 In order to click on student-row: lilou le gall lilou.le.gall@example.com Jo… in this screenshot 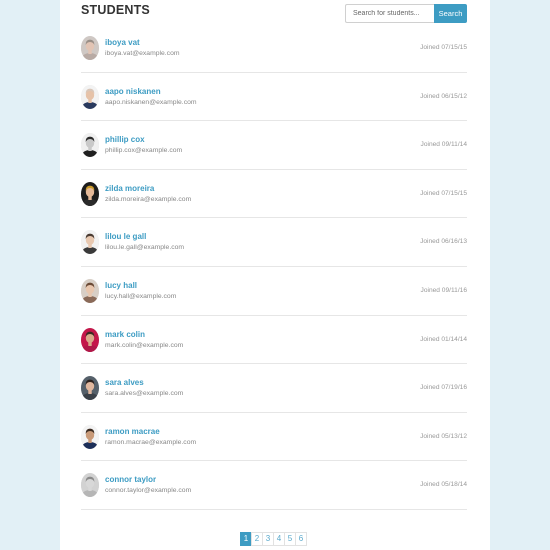, I will do `click(274, 242)`.